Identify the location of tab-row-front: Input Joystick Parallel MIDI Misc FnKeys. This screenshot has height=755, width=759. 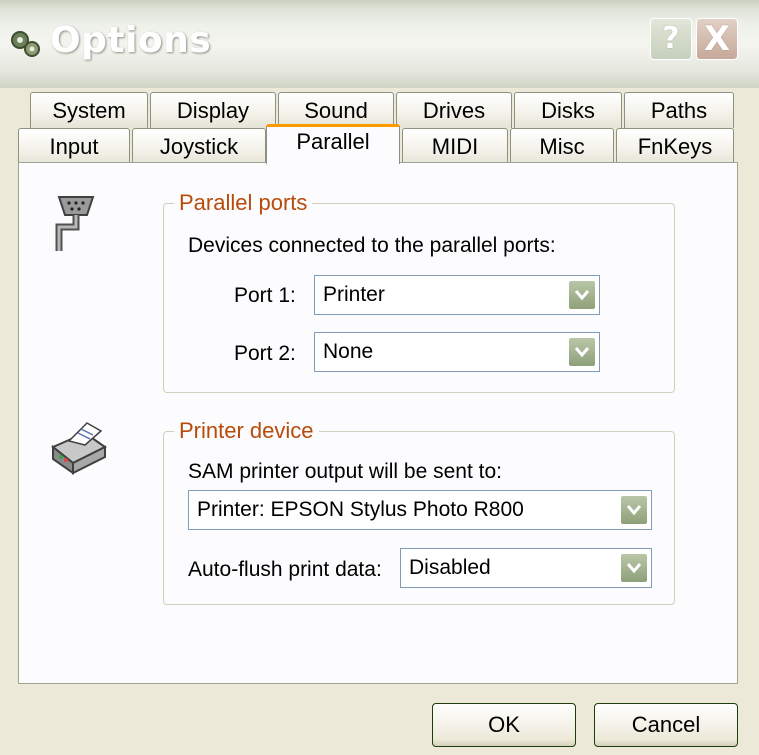
(378, 144).